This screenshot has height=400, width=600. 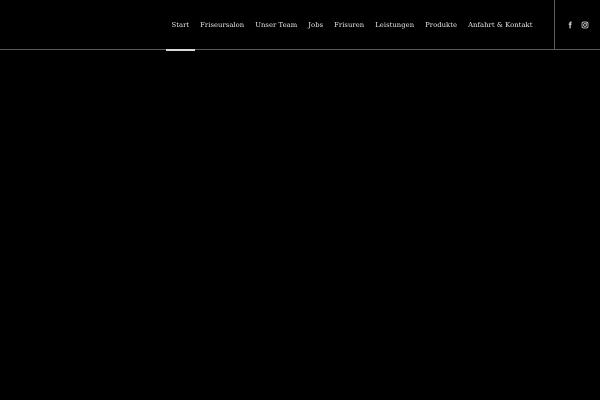 I want to click on nav-item-anfahrt-kontakt: Anfahrt & Kontakt, so click(x=500, y=25).